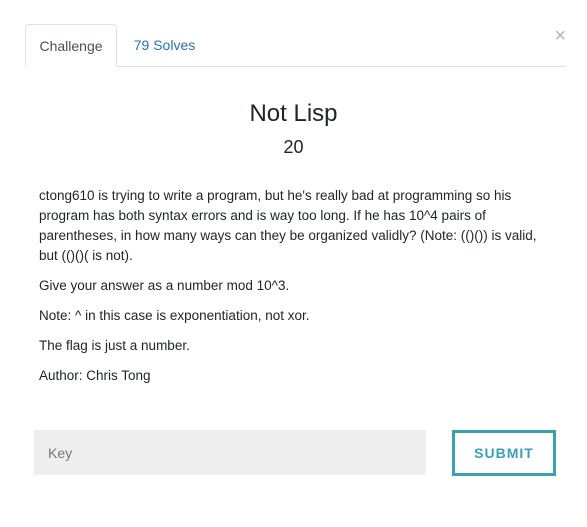  Describe the element at coordinates (71, 45) in the screenshot. I see `tab-challenge: Challenge` at that location.